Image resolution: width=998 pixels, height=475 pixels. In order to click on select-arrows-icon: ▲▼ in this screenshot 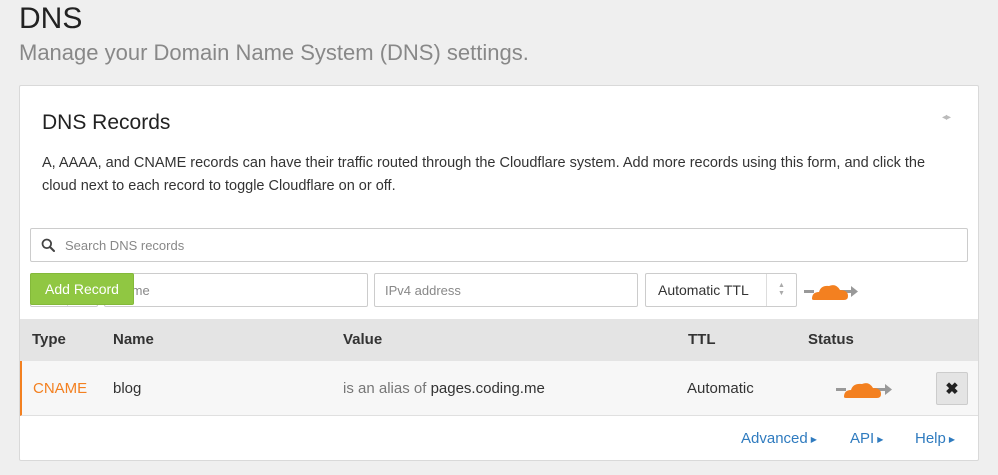, I will do `click(781, 290)`.